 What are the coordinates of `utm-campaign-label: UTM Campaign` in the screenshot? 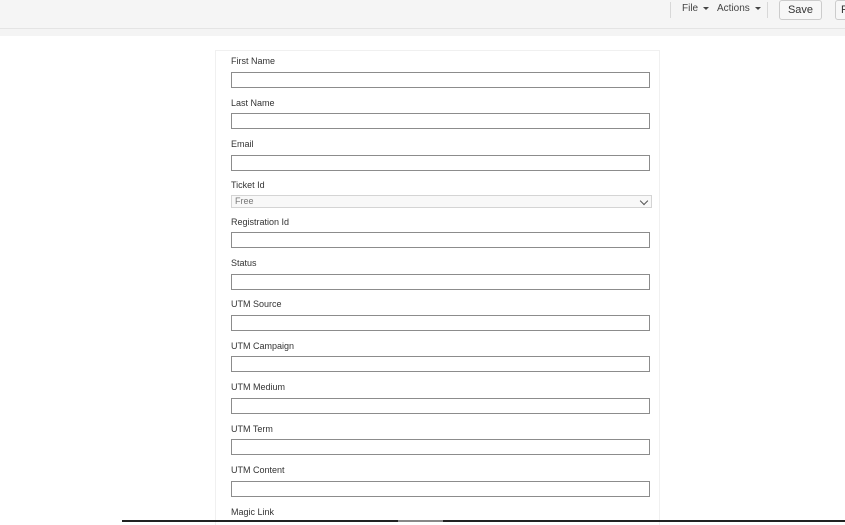 It's located at (263, 346).